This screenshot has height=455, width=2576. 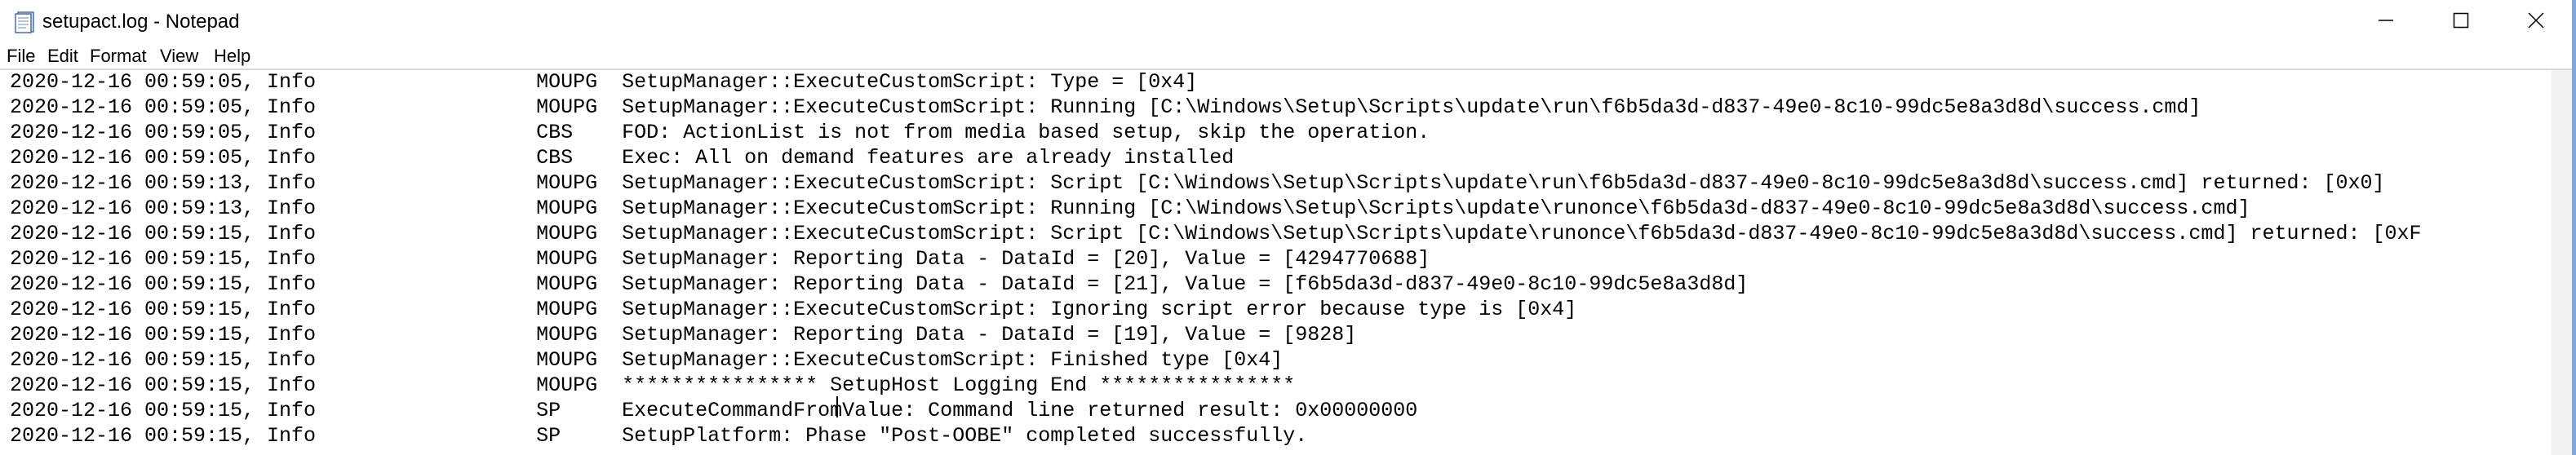 I want to click on close-button, so click(x=2536, y=22).